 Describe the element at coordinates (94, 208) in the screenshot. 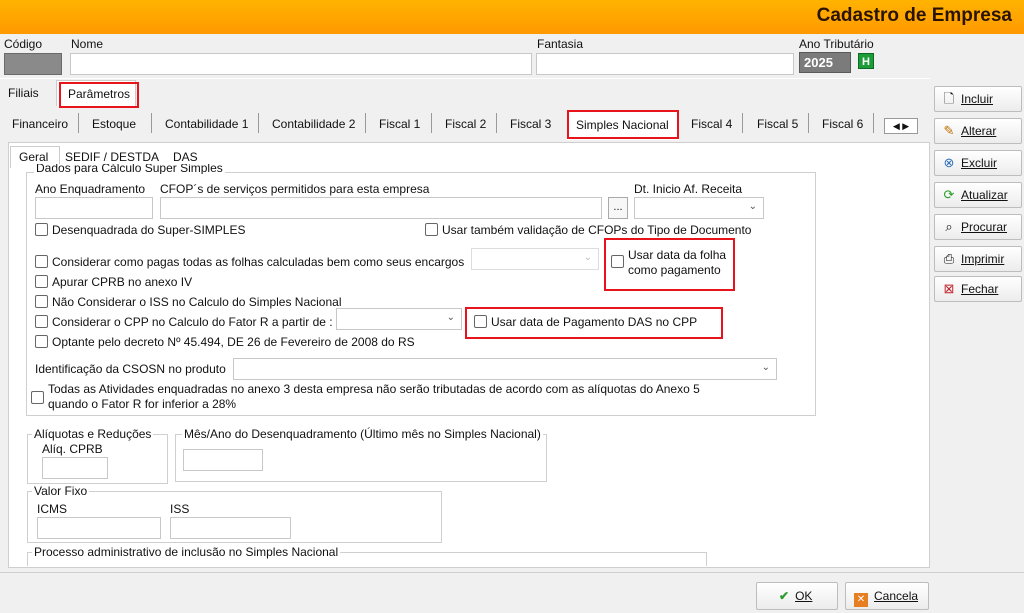

I see `ano-enquadramento-field` at that location.